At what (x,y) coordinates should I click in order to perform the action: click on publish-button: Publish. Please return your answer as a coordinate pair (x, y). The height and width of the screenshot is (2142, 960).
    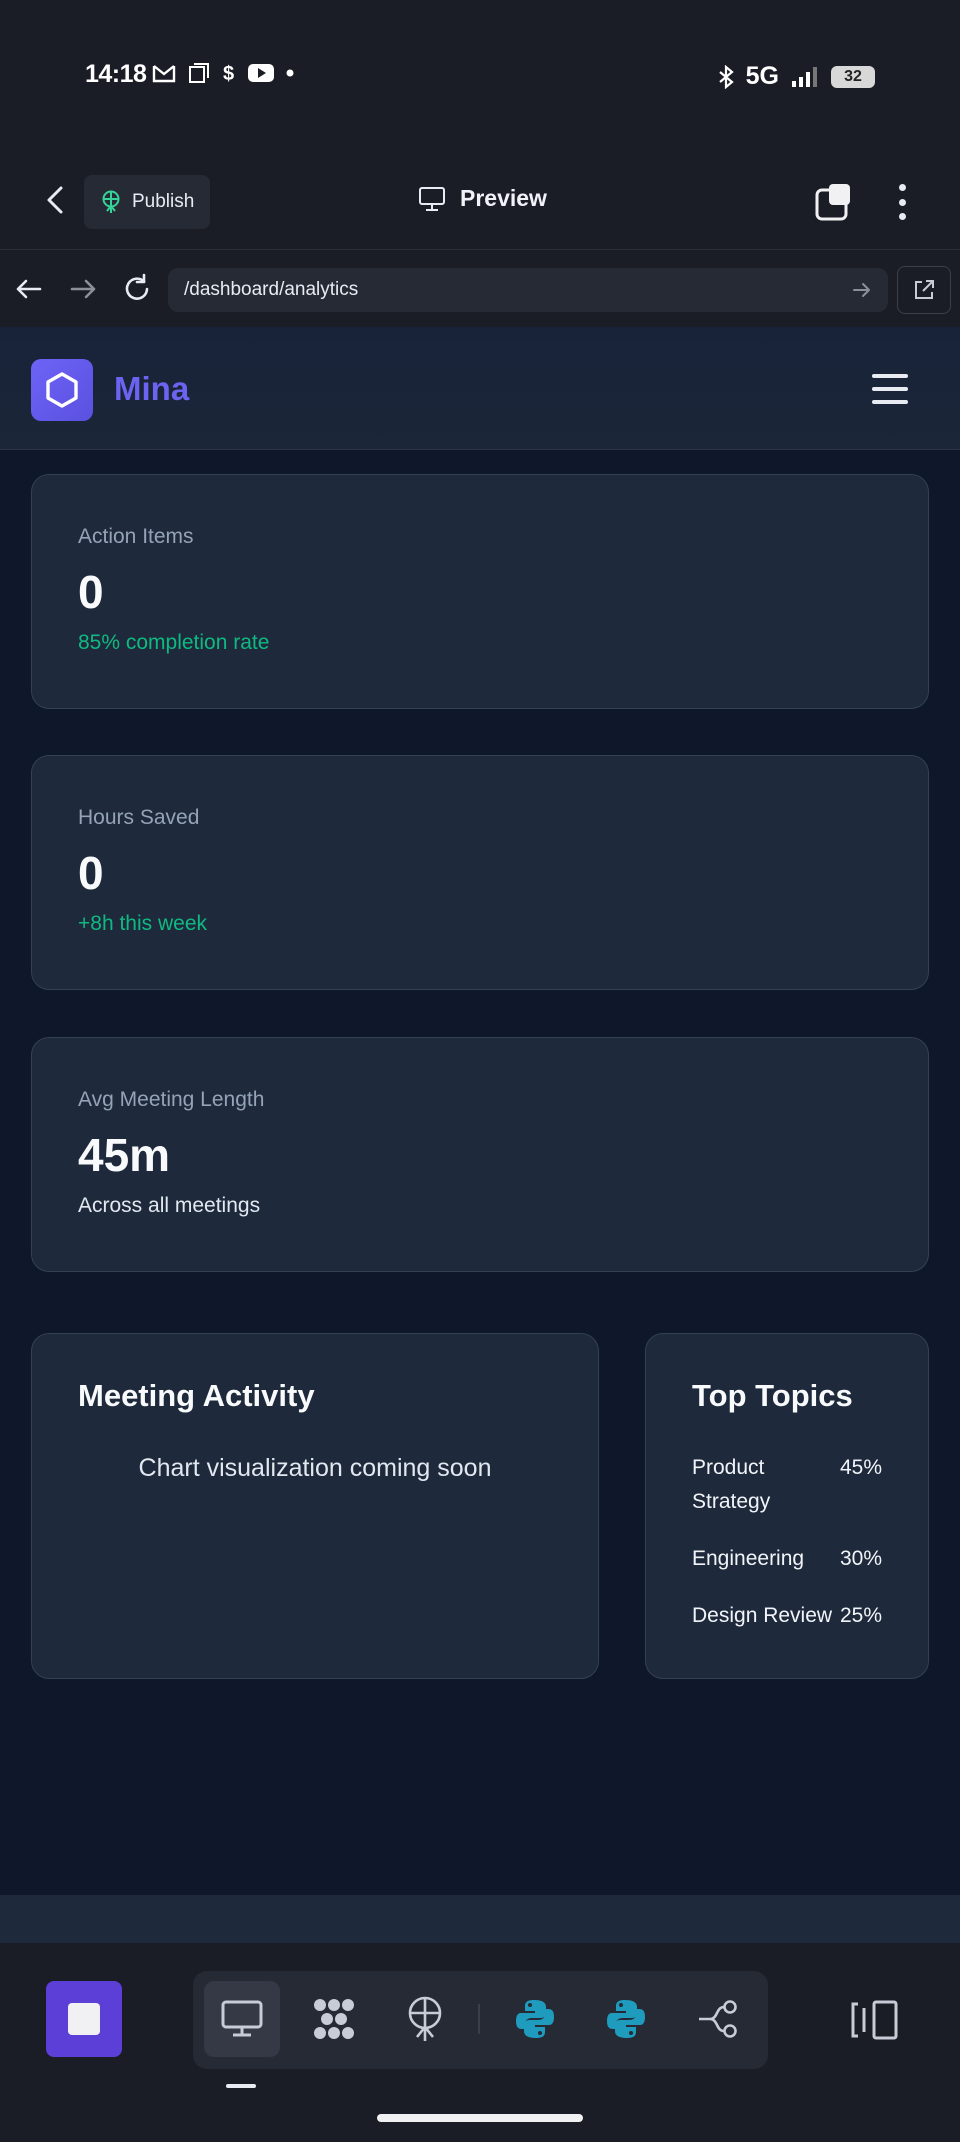
    Looking at the image, I should click on (147, 202).